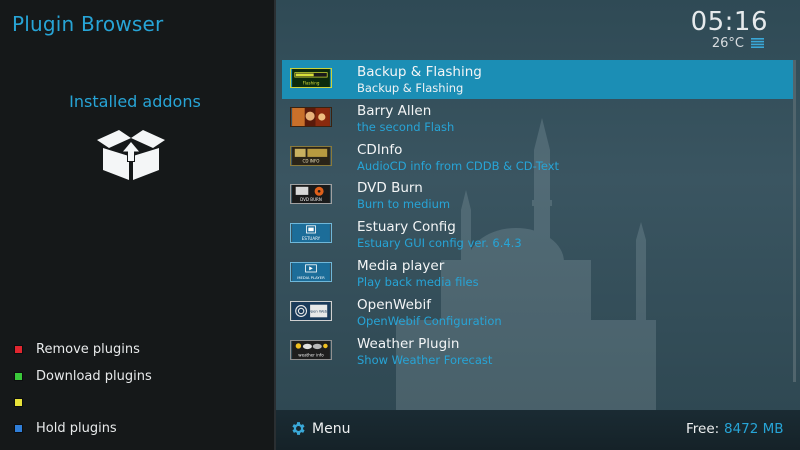 Image resolution: width=800 pixels, height=450 pixels. Describe the element at coordinates (319, 311) in the screenshot. I see `openwebif-thumb-label: Open Webif` at that location.